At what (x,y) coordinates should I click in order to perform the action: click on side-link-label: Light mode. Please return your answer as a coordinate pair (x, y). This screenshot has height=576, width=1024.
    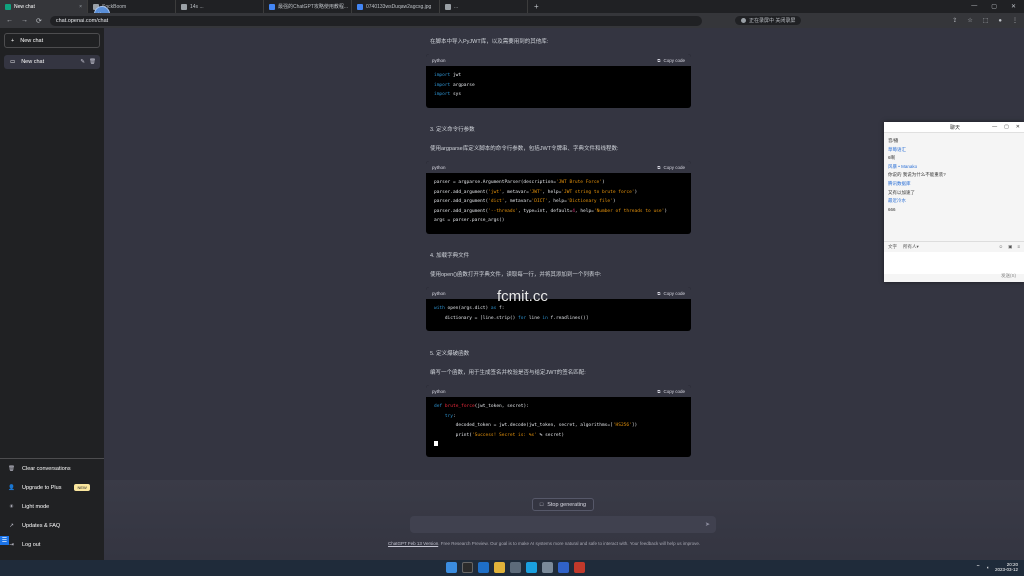
    Looking at the image, I should click on (36, 506).